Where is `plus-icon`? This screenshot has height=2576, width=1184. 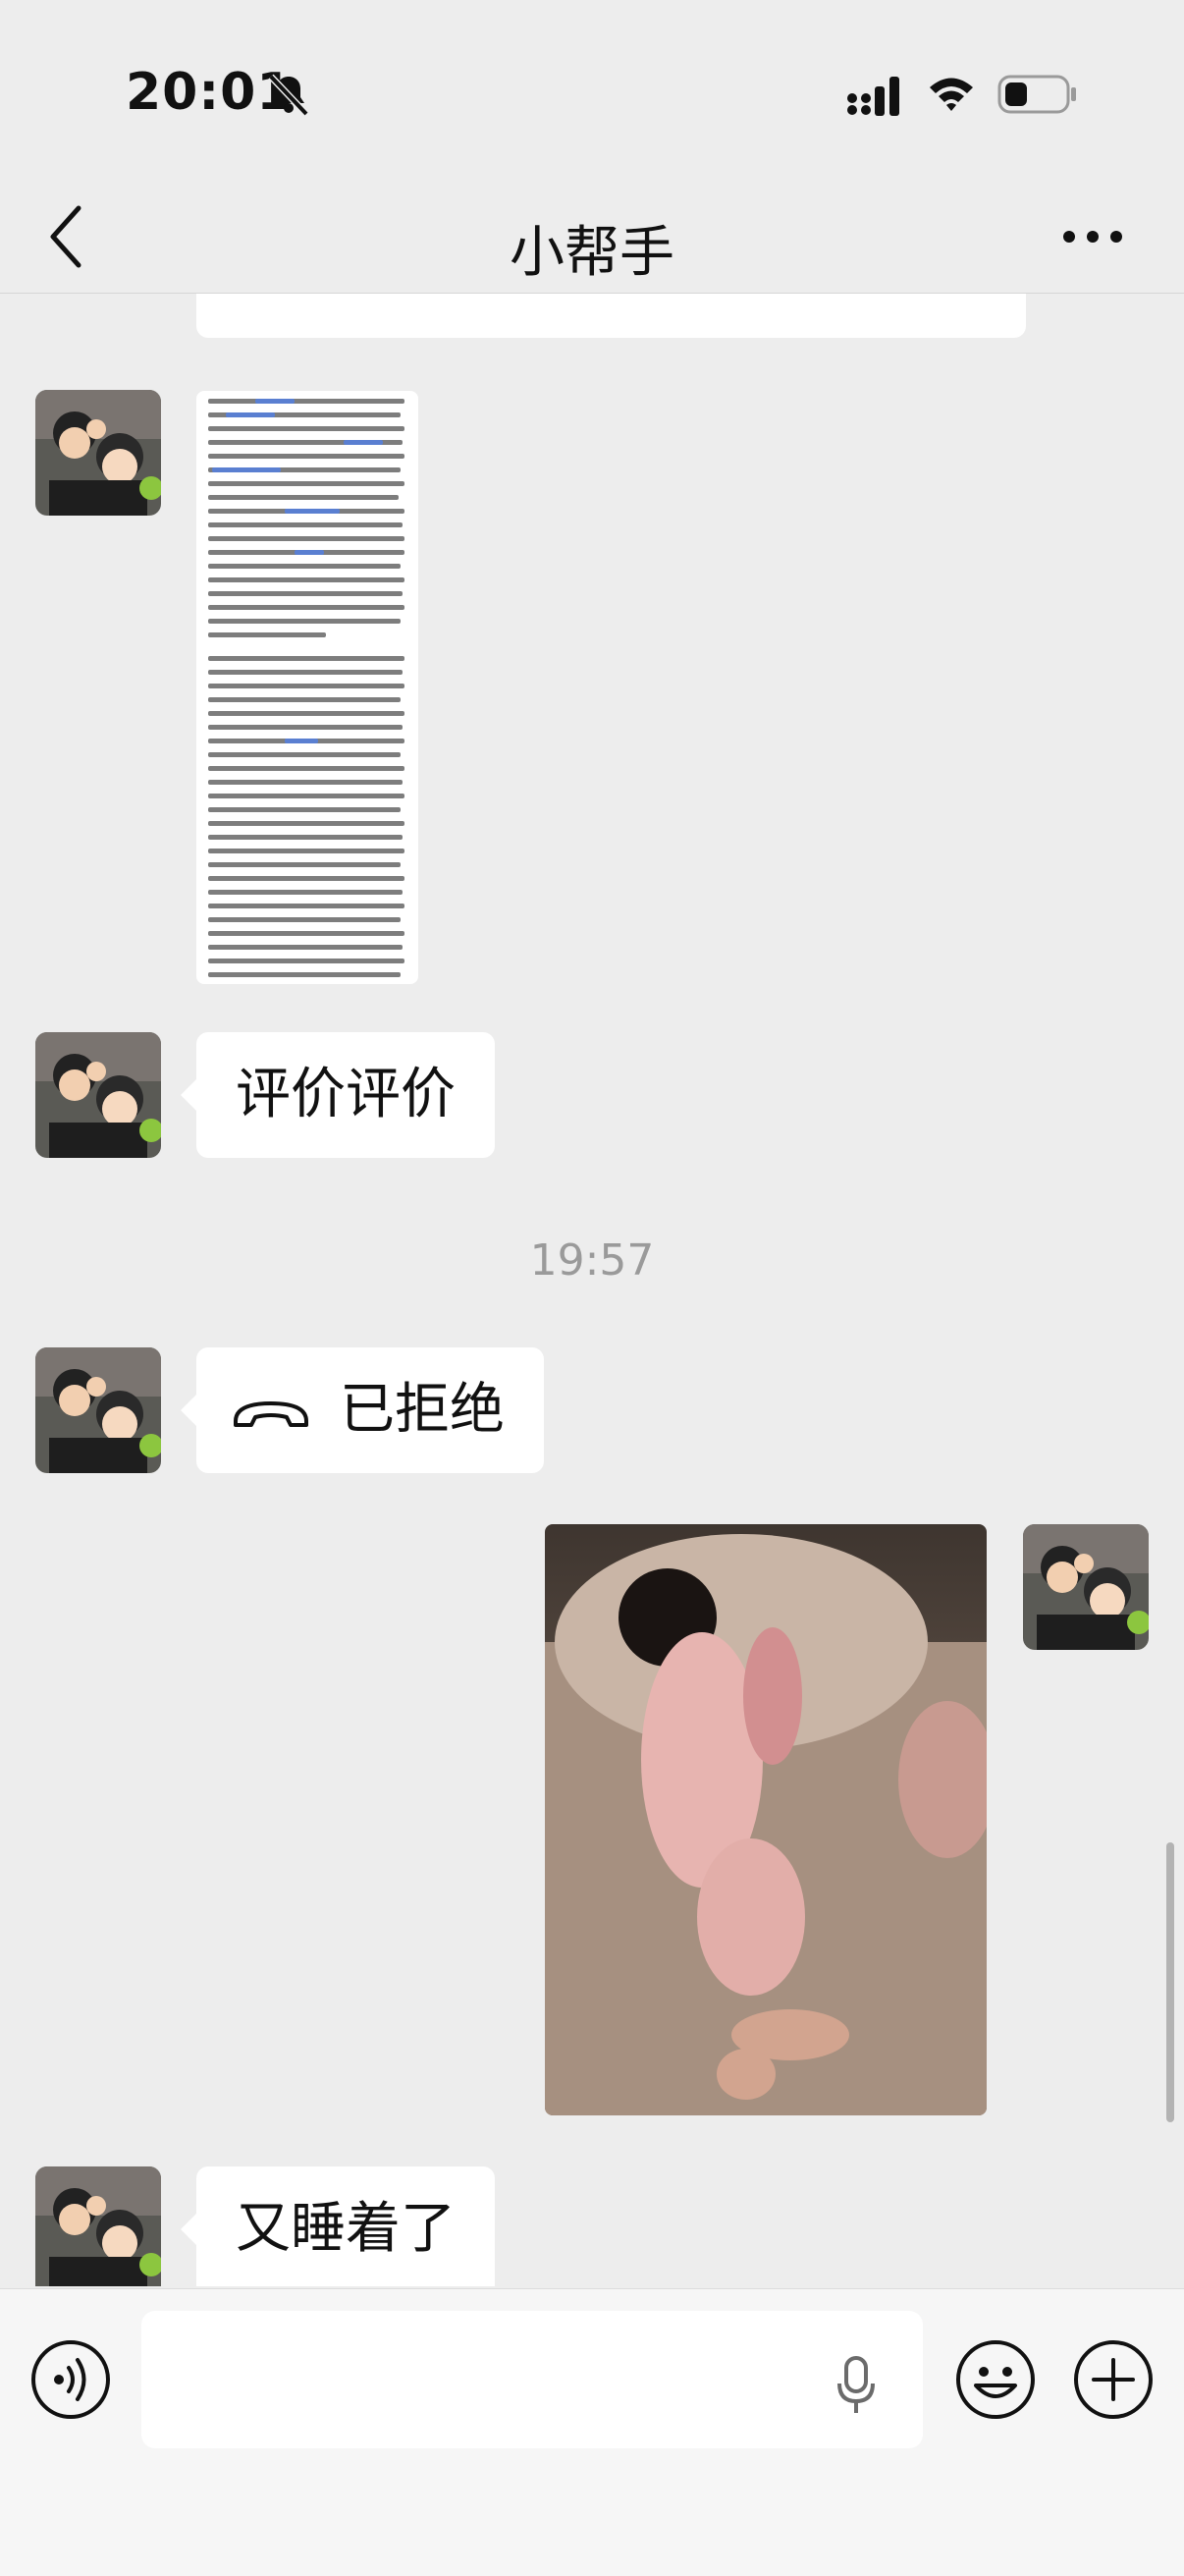 plus-icon is located at coordinates (1113, 2379).